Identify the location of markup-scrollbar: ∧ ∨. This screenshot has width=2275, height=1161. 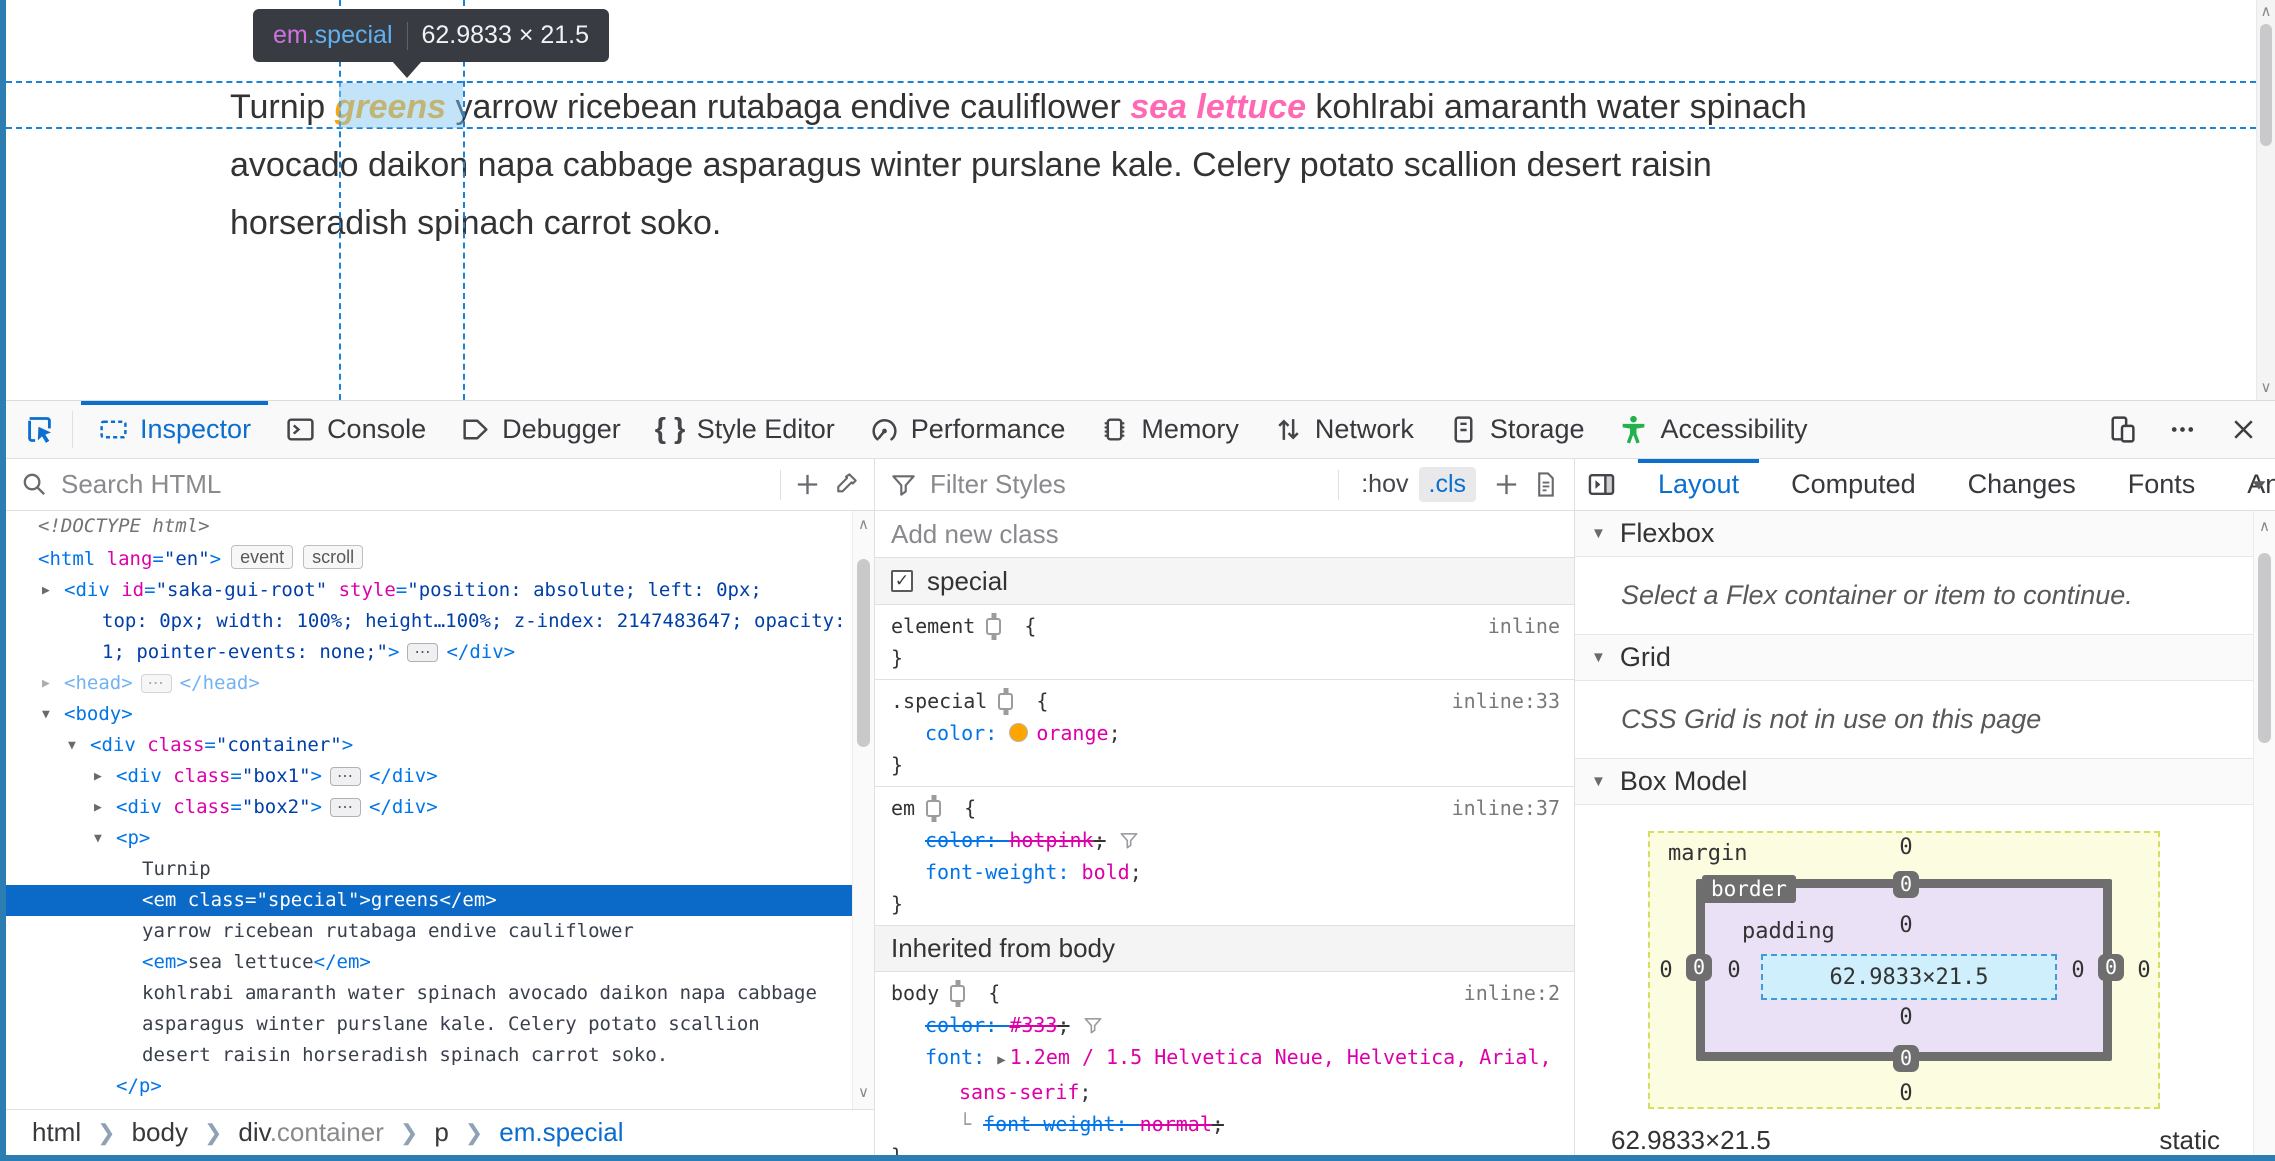
(863, 810).